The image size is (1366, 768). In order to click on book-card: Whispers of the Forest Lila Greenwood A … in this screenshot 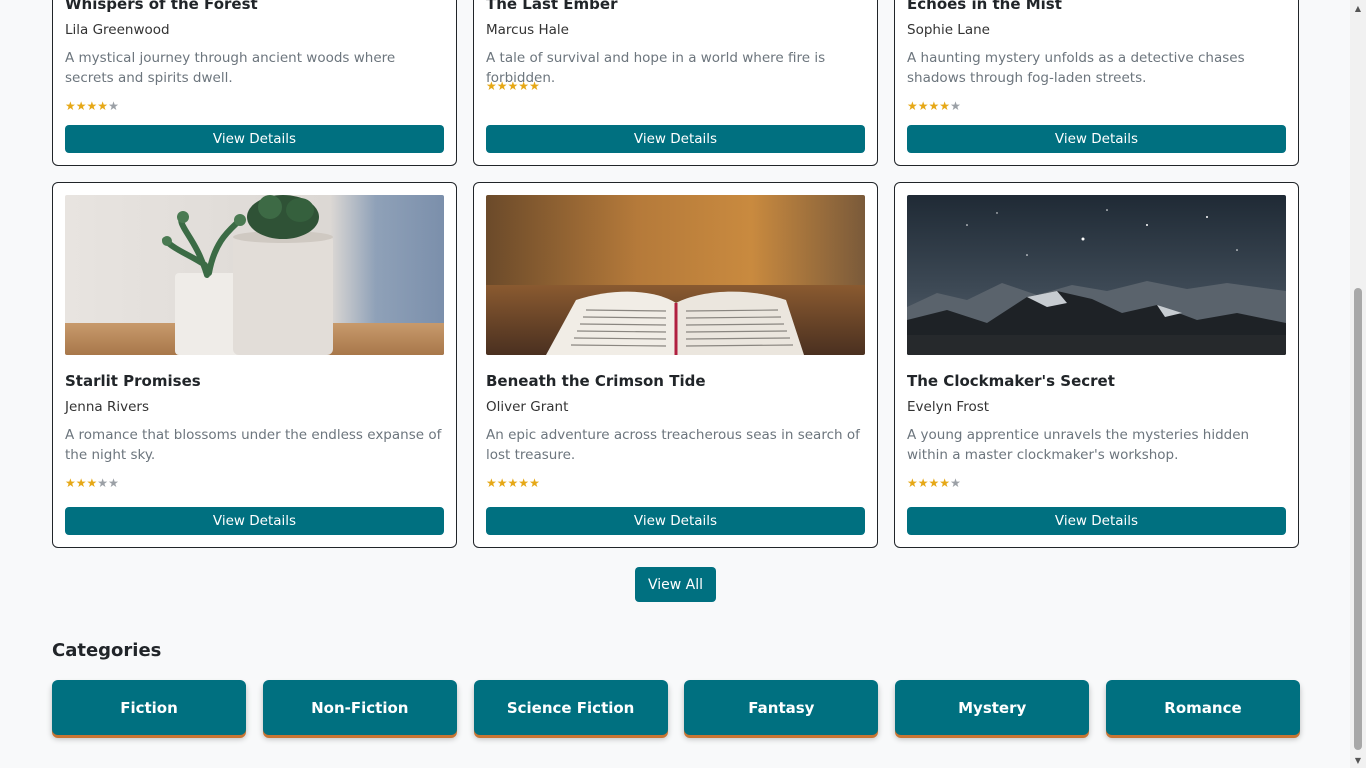, I will do `click(254, 83)`.